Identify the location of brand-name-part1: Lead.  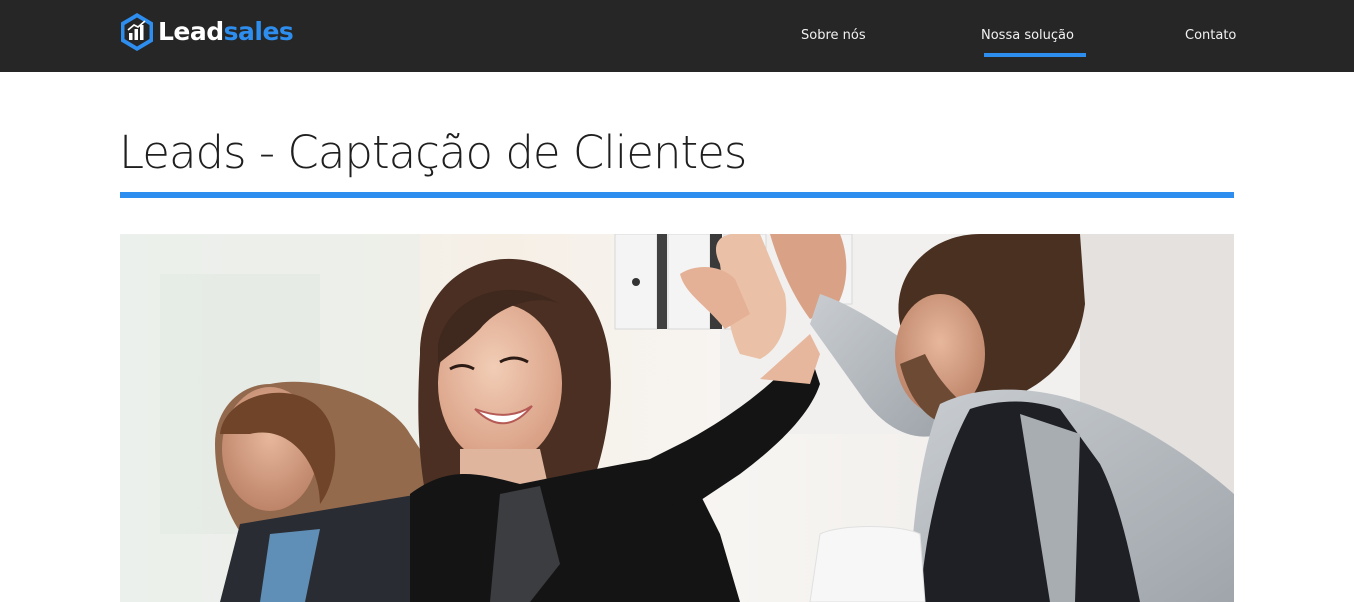
(191, 31).